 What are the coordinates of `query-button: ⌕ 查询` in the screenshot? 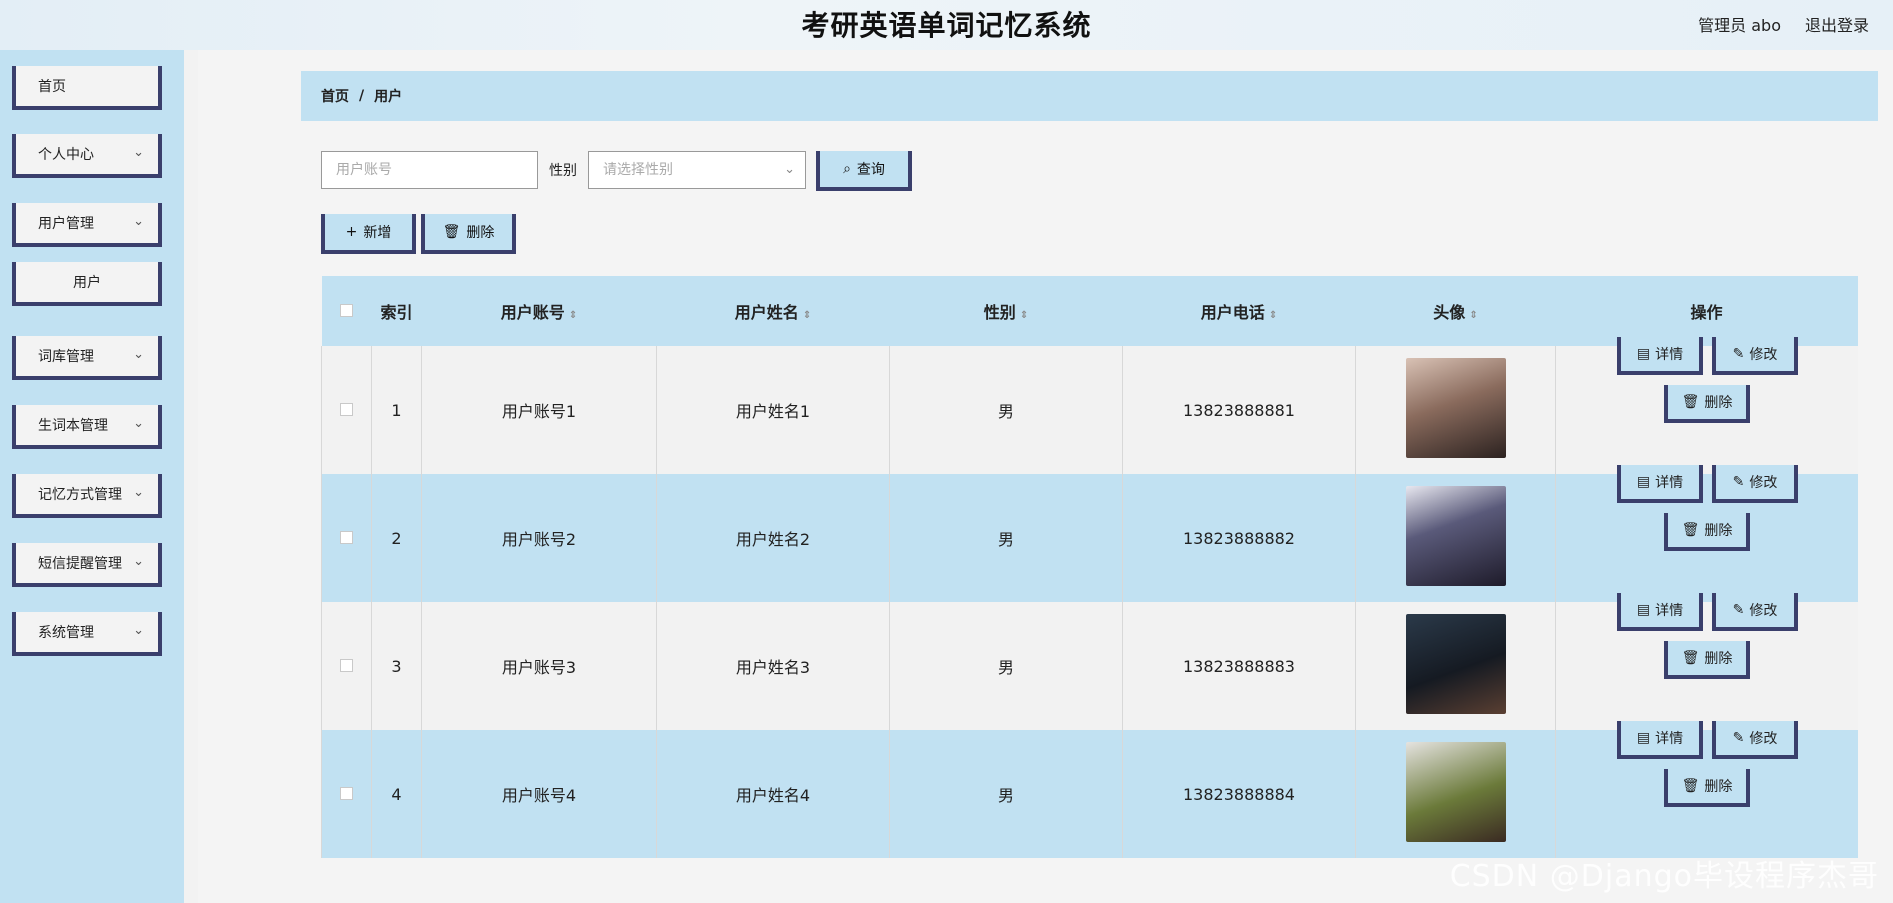 It's located at (864, 171).